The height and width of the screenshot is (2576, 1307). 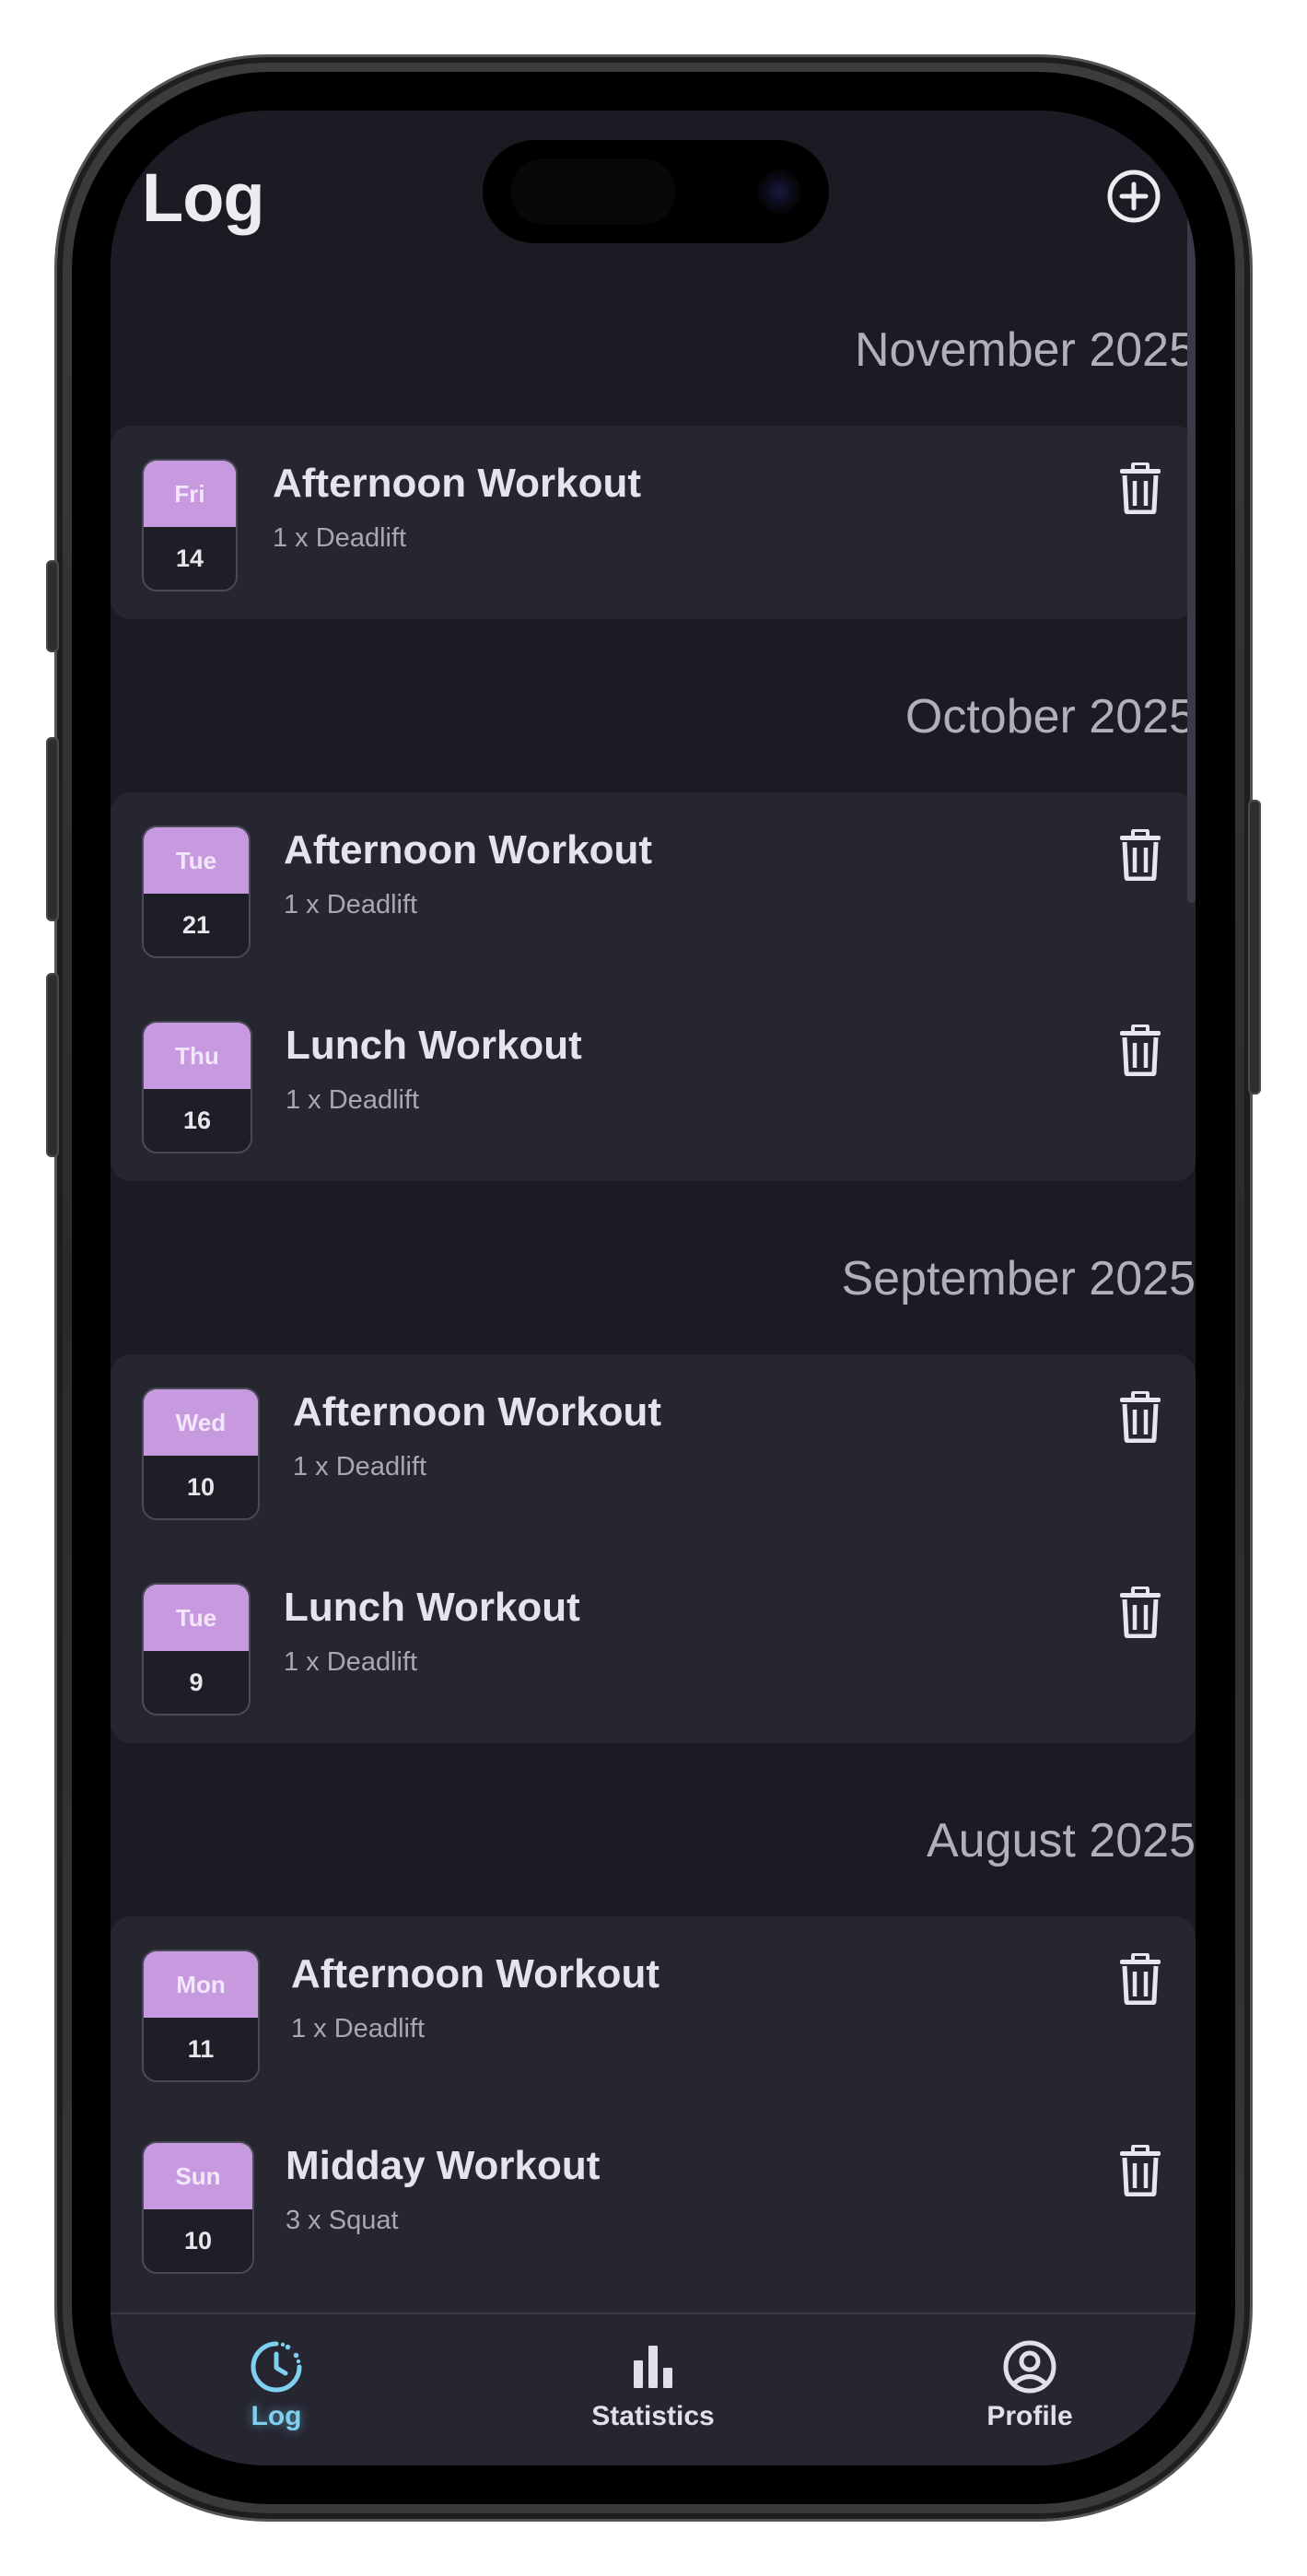 I want to click on date-badge: Thu 16, so click(x=197, y=1087).